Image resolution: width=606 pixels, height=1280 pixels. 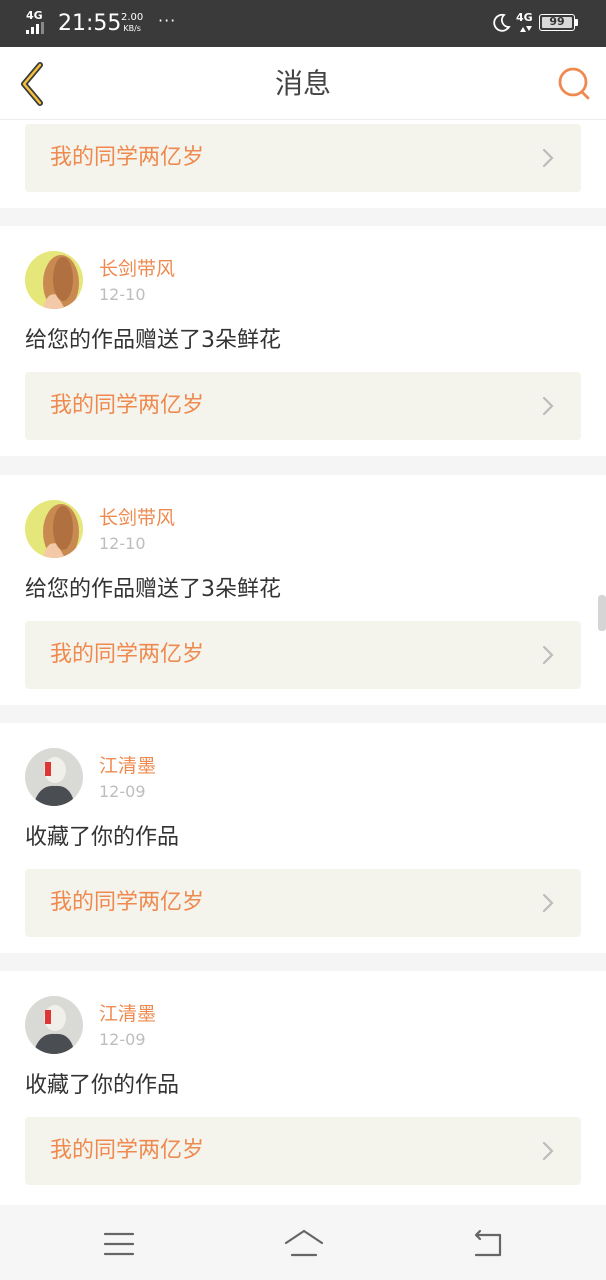 I want to click on menu-icon, so click(x=119, y=1244).